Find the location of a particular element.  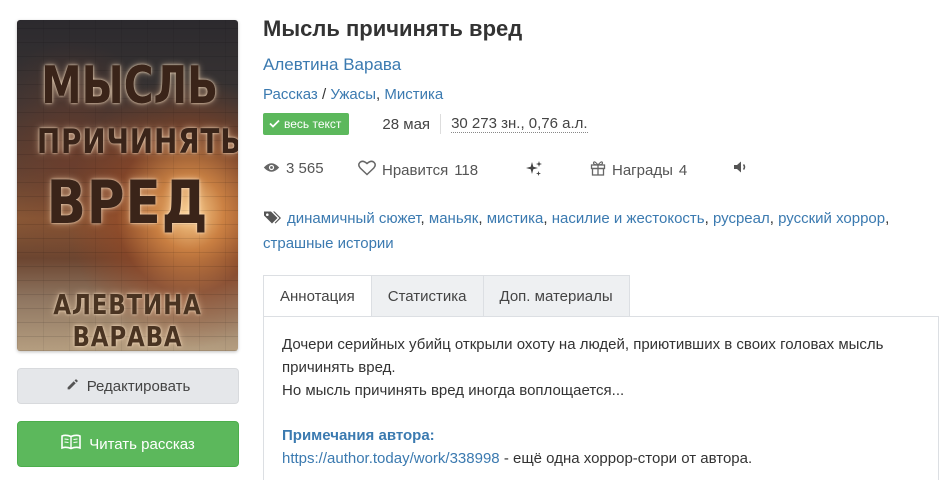

tab-bar: Аннотация Статистика Доп. материалы is located at coordinates (446, 296).